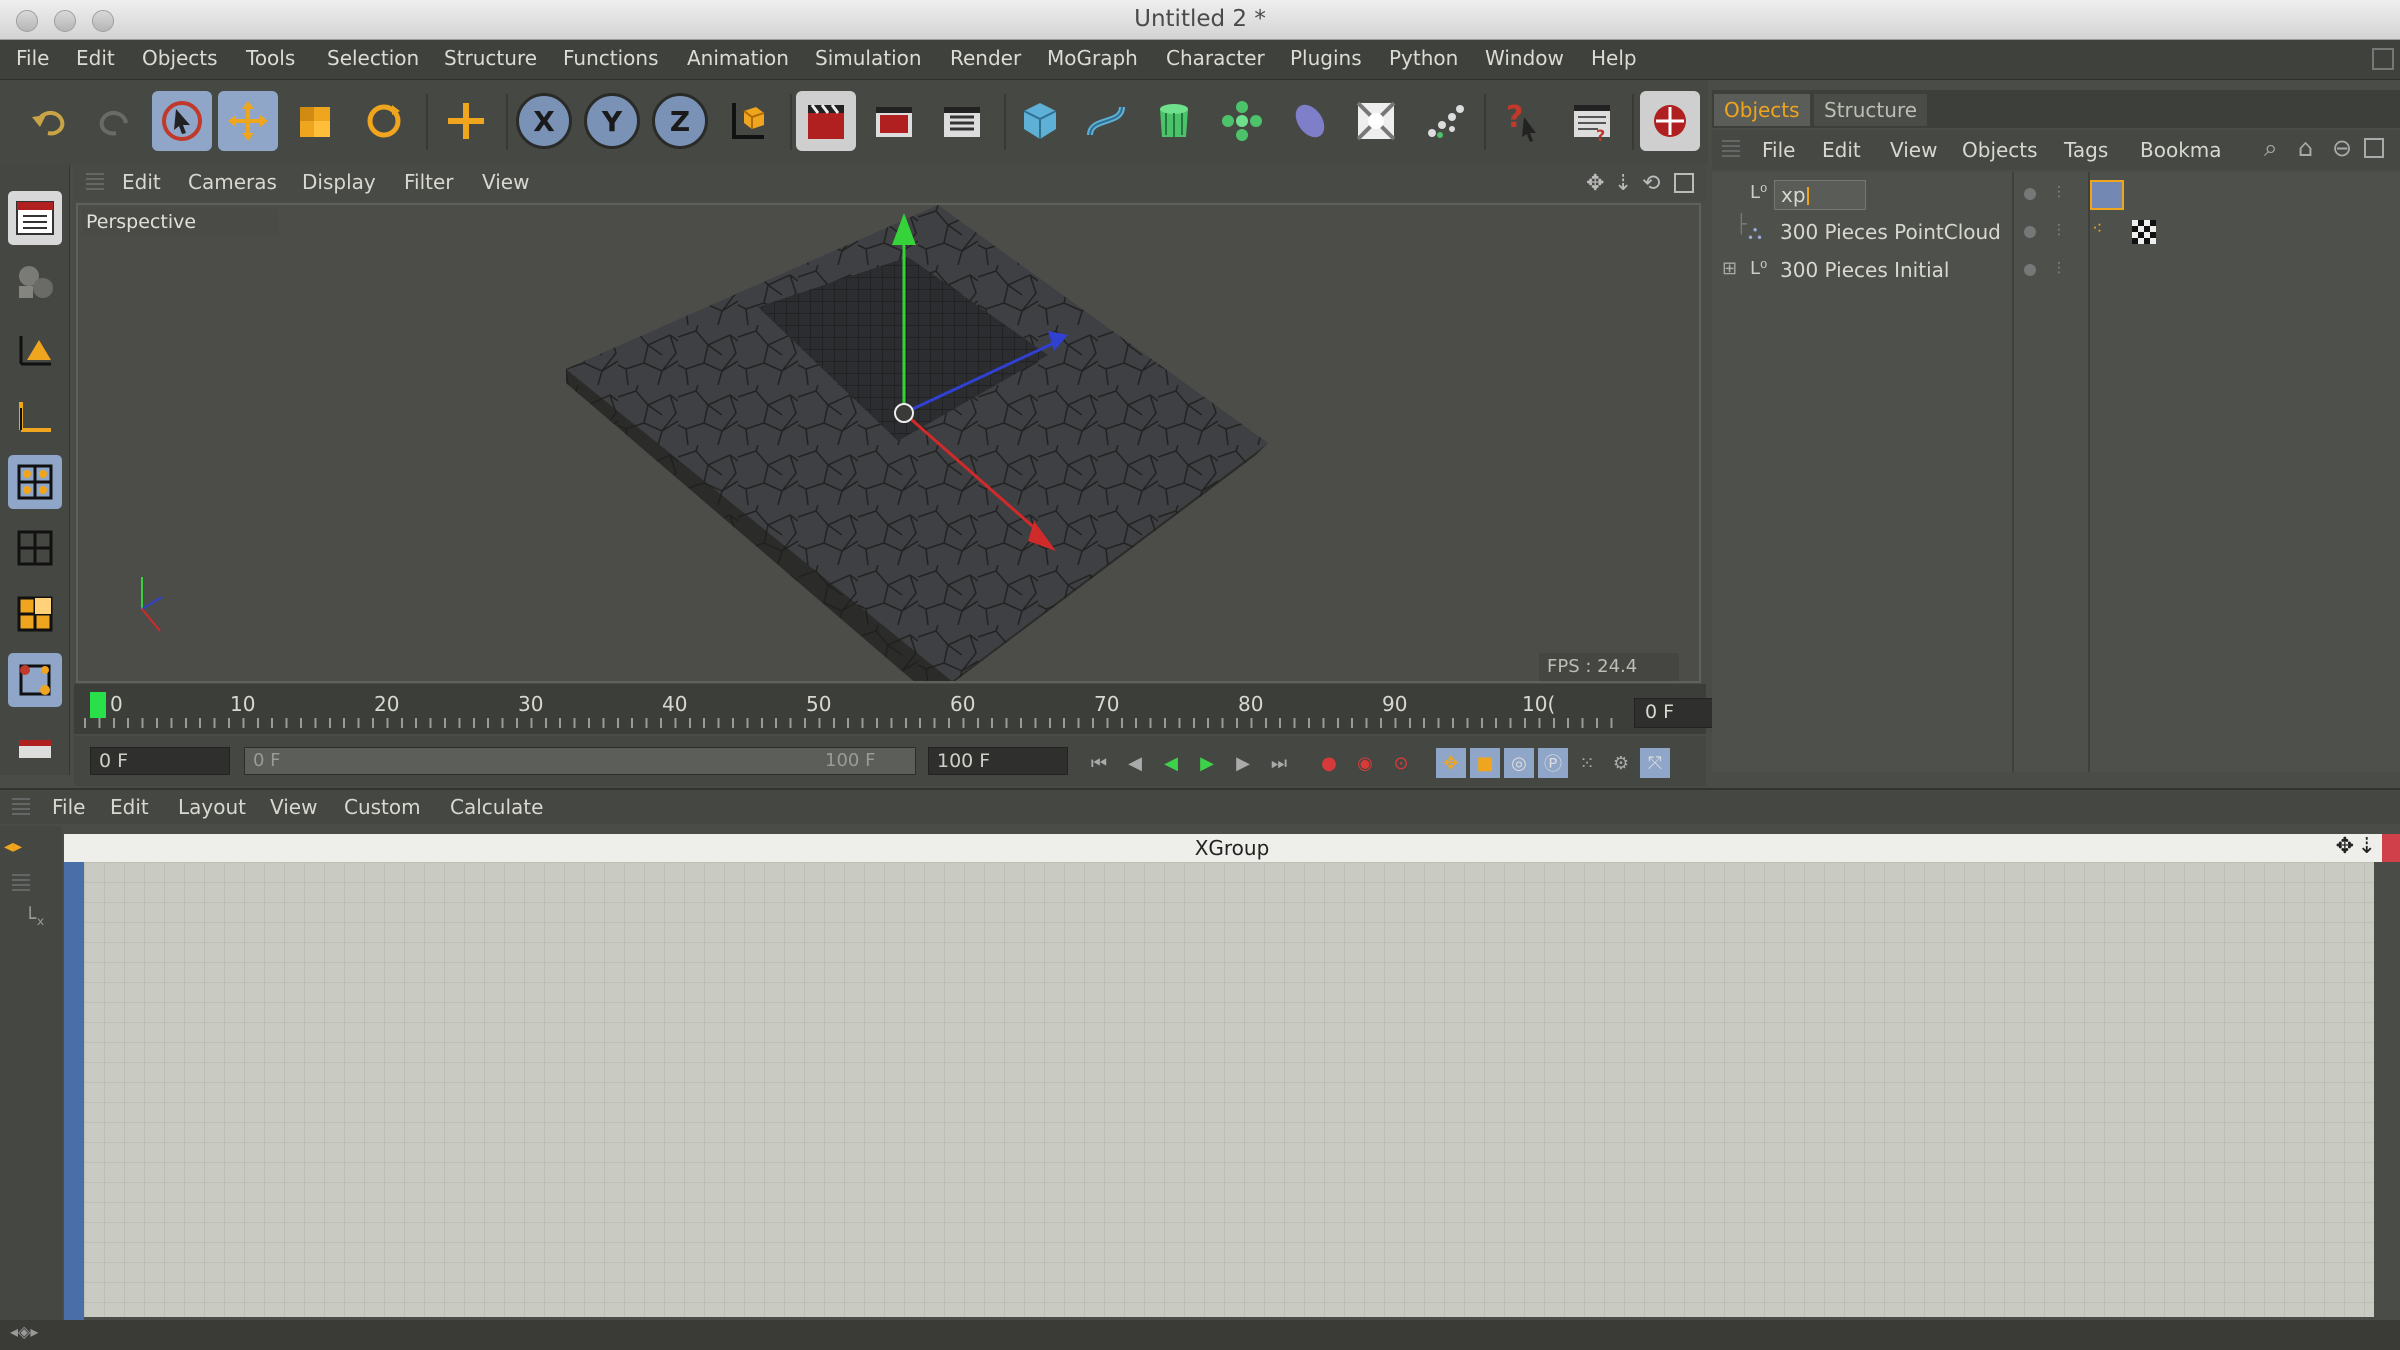 Image resolution: width=2400 pixels, height=1350 pixels. What do you see at coordinates (868, 58) in the screenshot?
I see `menu-simulation: Simulation` at bounding box center [868, 58].